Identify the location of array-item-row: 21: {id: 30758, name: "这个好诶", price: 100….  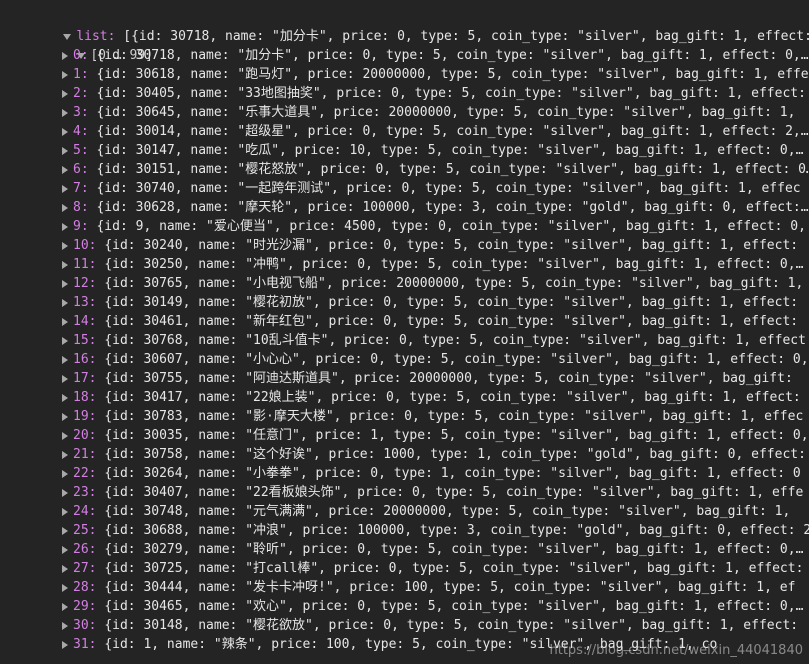
(434, 454).